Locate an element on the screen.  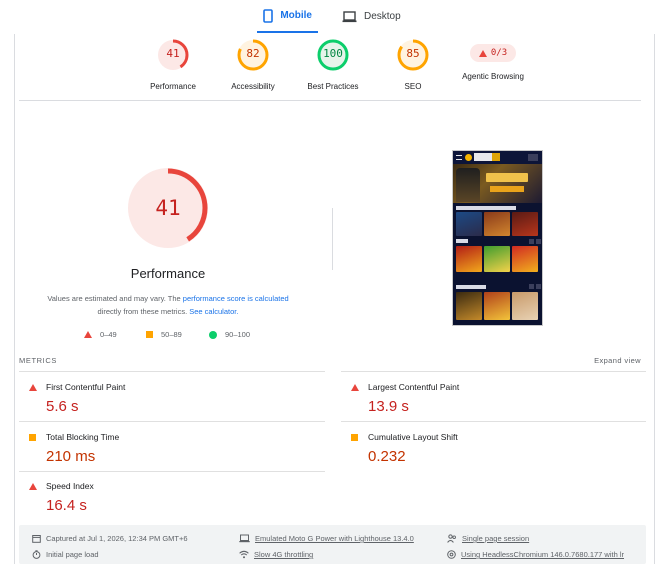
legend-pass: 90–100 is located at coordinates (229, 334).